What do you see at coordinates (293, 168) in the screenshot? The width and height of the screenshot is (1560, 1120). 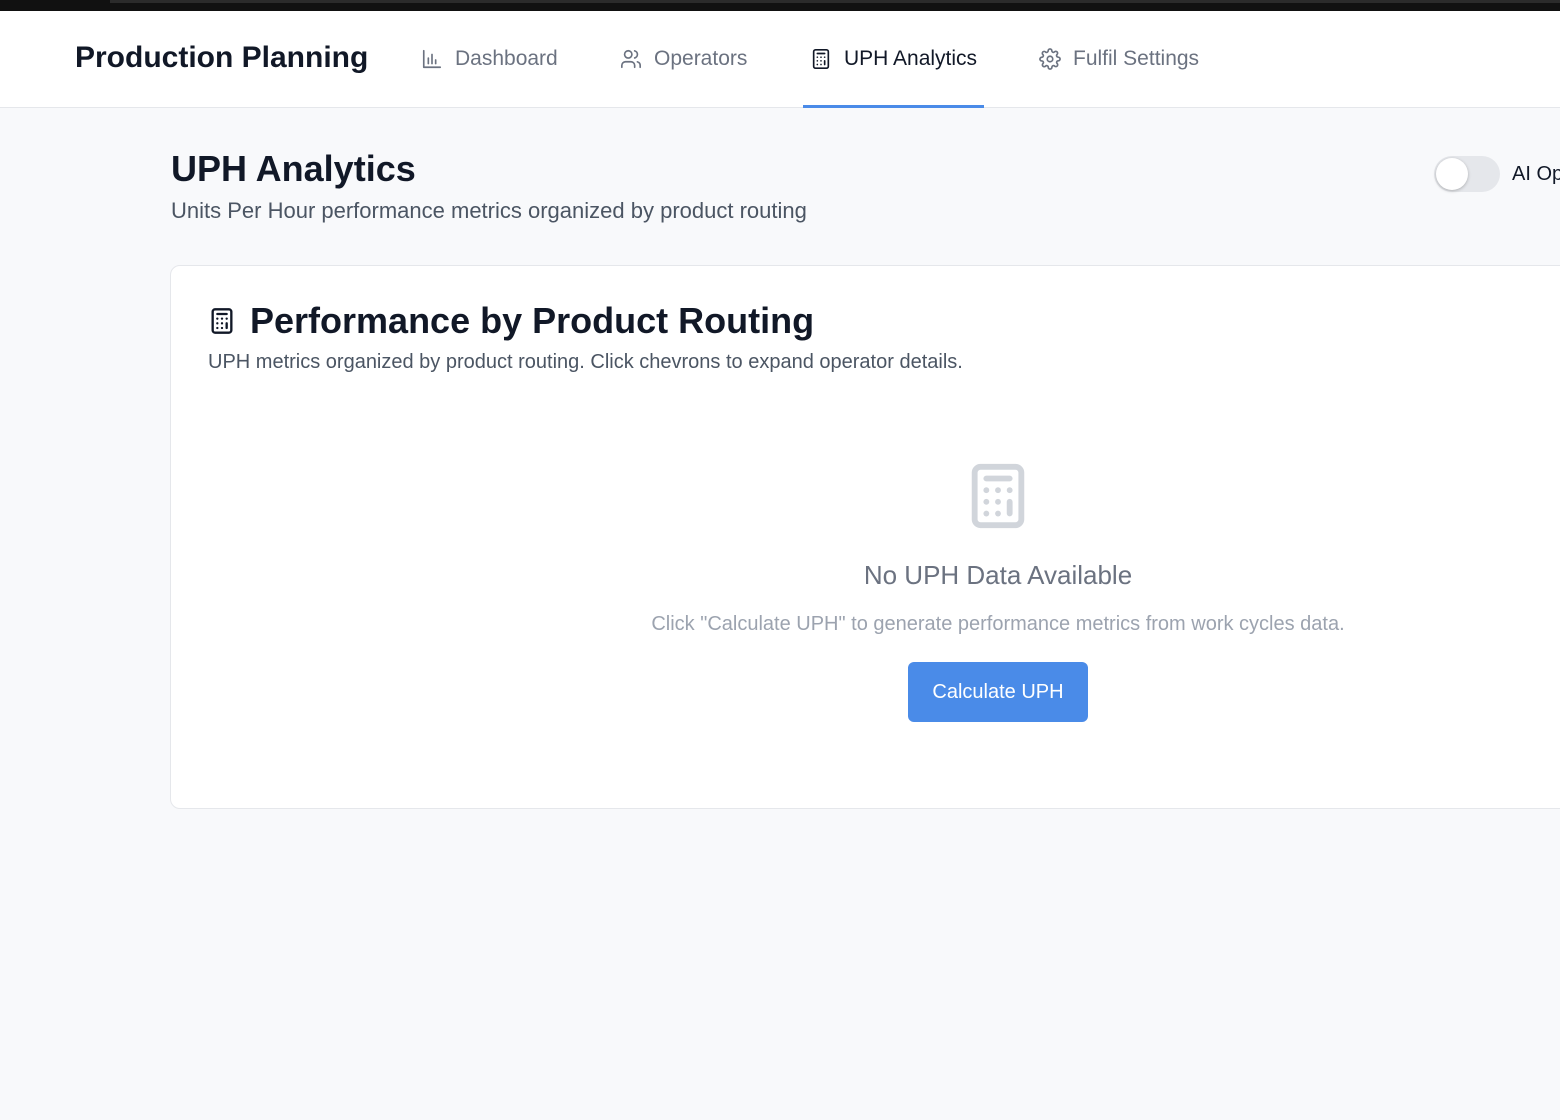 I see `page-title: UPH Analytics` at bounding box center [293, 168].